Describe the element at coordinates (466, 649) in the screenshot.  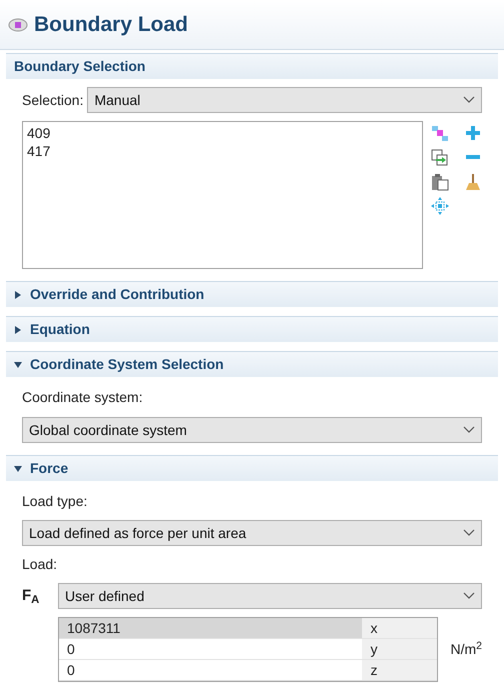
I see `unit-label: N/m$^{2}$` at that location.